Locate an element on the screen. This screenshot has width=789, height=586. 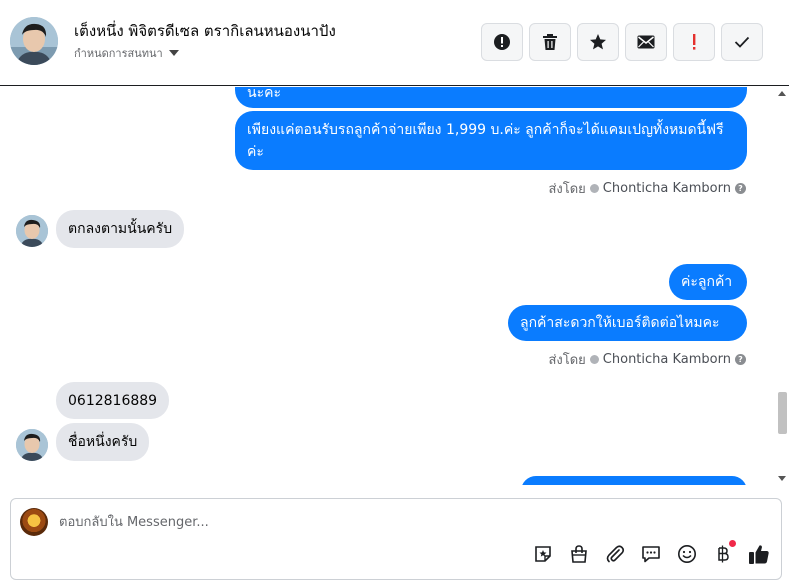
outgoing-message: ลูกค้าสะดวกให้เบอร์ติดต่อไหมคะ is located at coordinates (627, 323).